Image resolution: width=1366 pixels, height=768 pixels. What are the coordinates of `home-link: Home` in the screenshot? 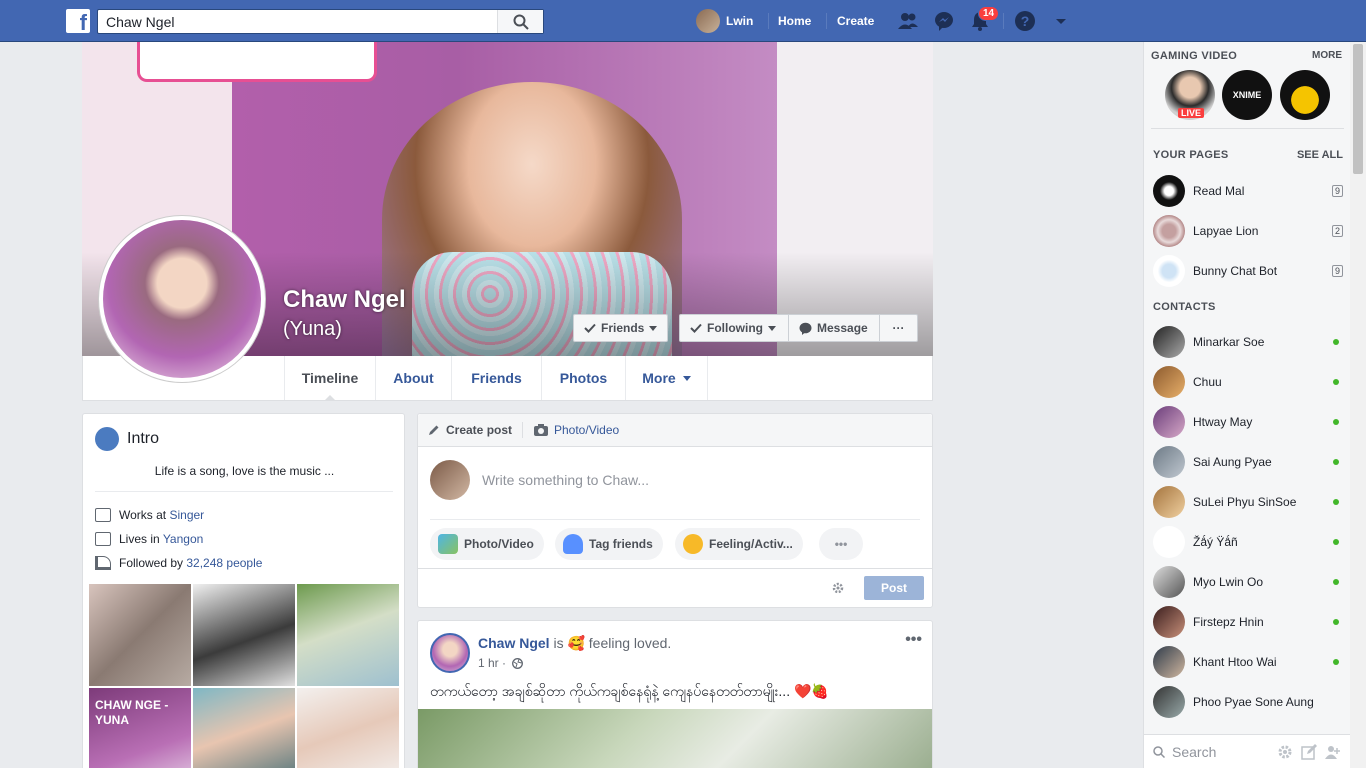 It's located at (794, 21).